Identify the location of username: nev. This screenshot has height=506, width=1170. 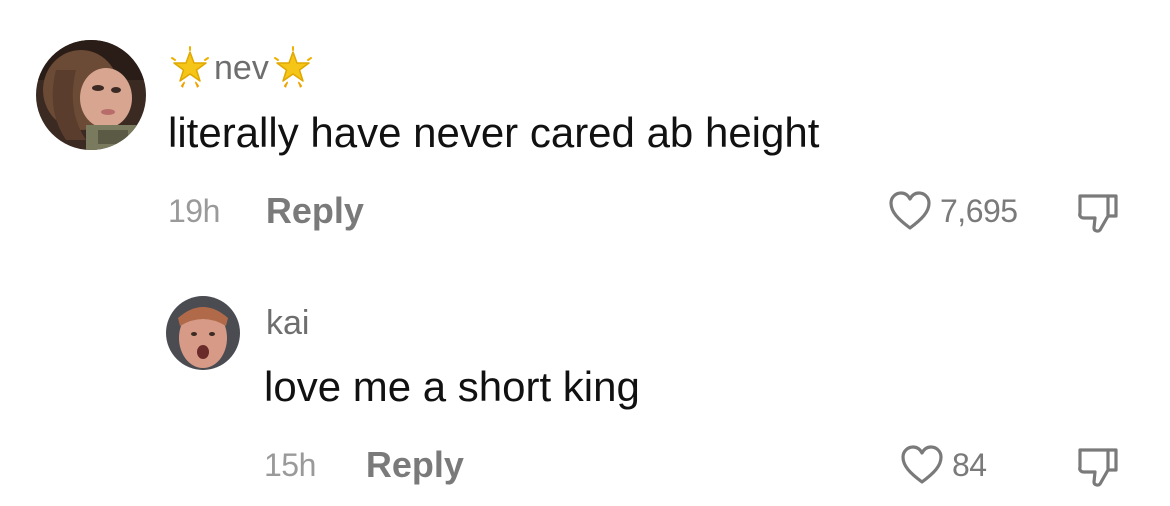
(241, 68).